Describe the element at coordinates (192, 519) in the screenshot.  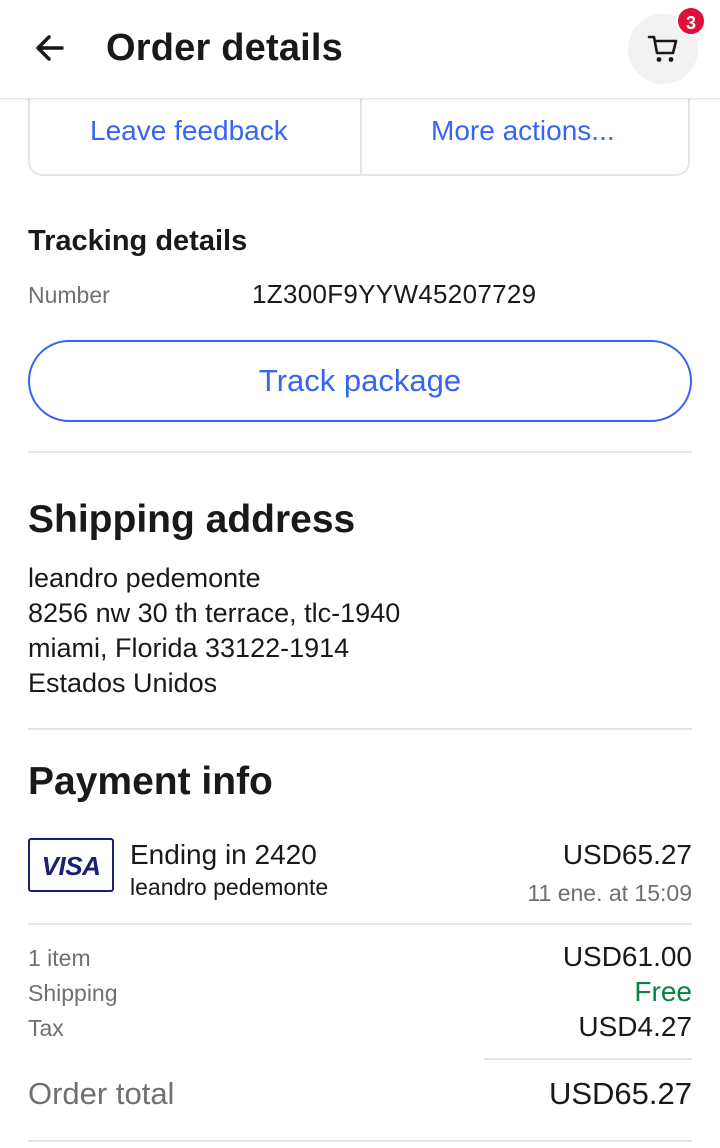
I see `shipping-address-heading: Shipping address` at that location.